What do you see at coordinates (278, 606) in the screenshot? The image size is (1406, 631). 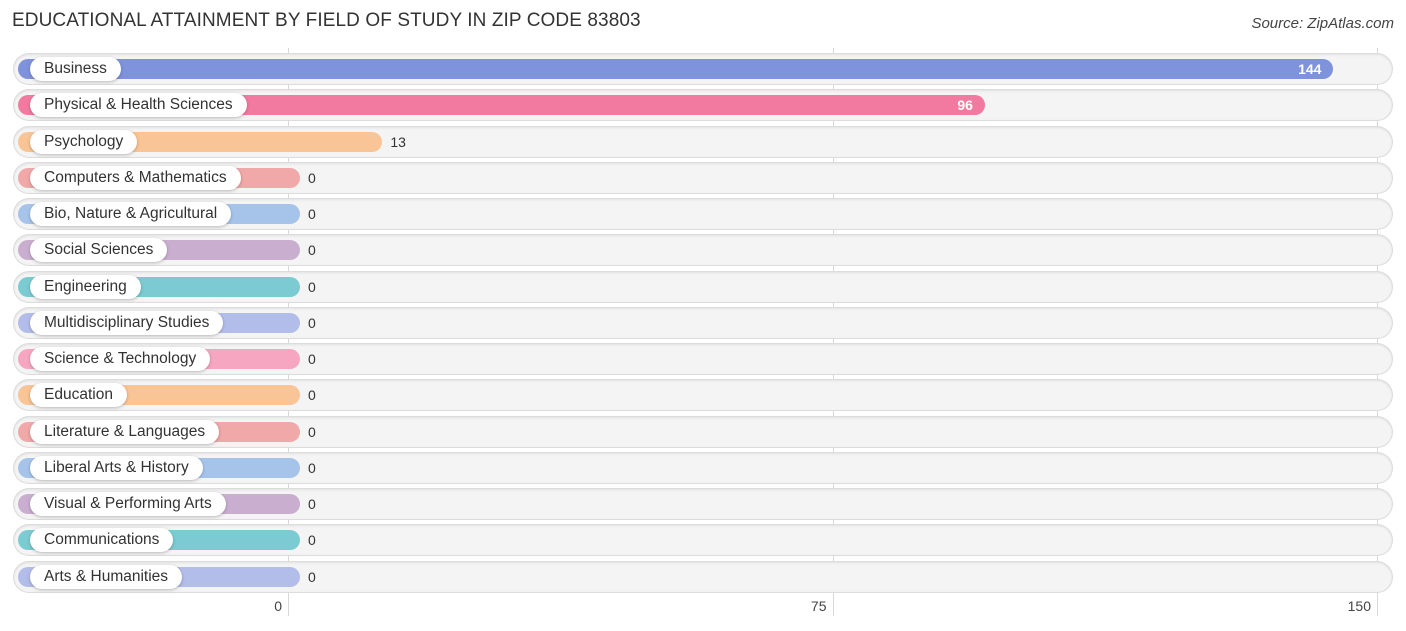 I see `x-tick-label: 0` at bounding box center [278, 606].